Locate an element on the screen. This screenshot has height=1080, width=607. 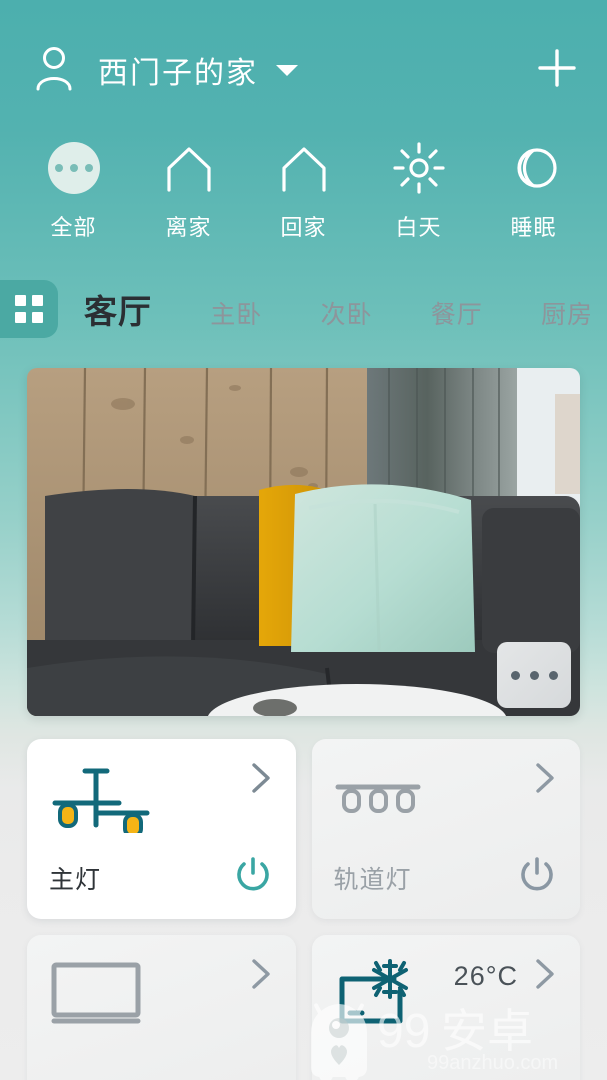
scene-button-home: 回家 is located at coordinates (303, 205).